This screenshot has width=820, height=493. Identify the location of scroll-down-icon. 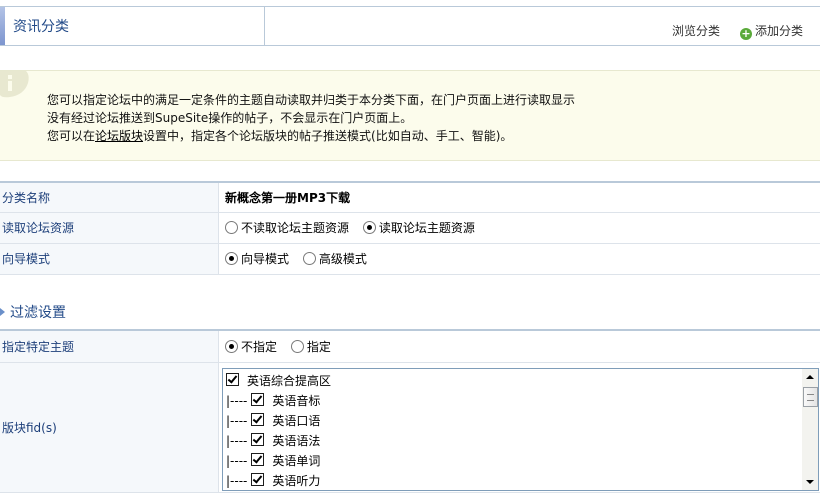
(810, 482).